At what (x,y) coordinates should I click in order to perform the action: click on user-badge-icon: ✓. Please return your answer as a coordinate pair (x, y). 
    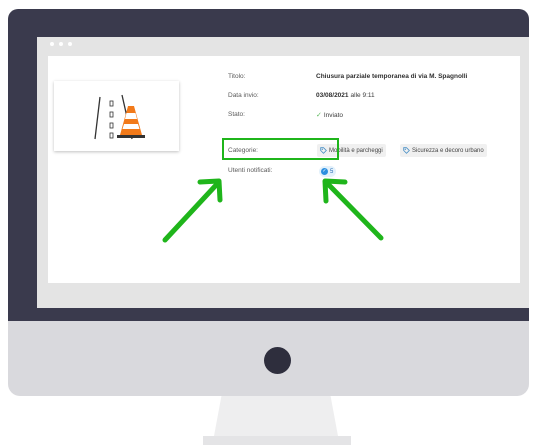
    Looking at the image, I should click on (324, 171).